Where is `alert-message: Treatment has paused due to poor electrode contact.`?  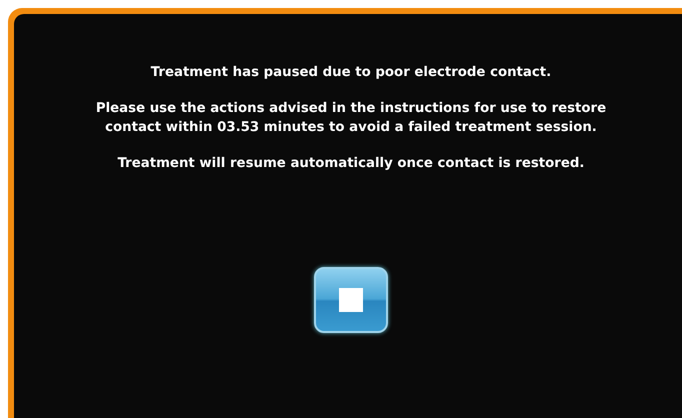
alert-message: Treatment has paused due to poor electrode contact. is located at coordinates (351, 73).